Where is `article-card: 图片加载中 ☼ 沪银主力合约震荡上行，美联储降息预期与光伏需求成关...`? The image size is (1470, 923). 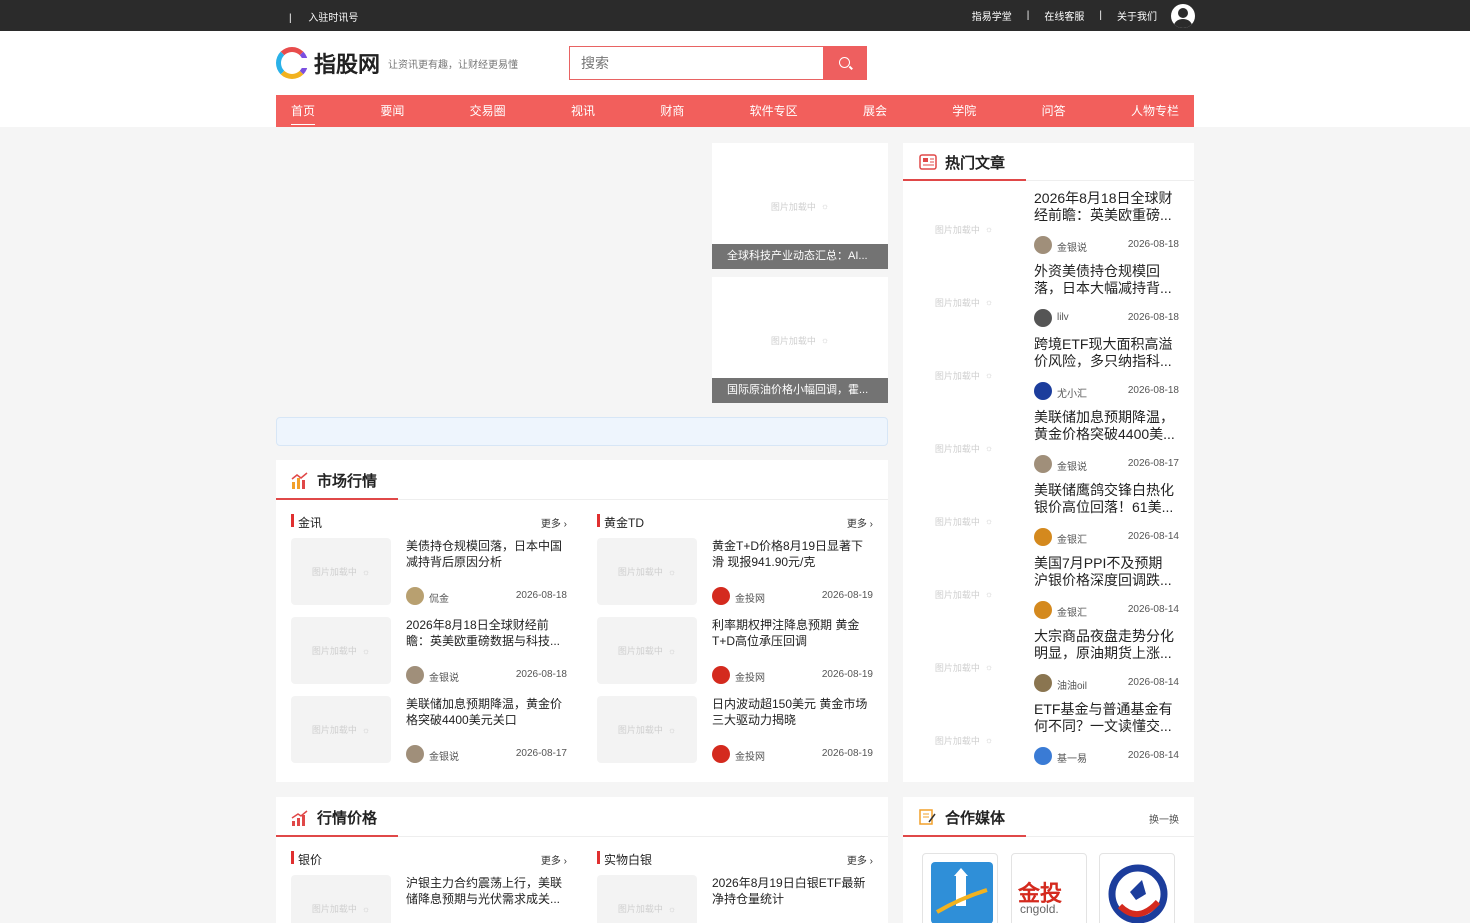
article-card: 图片加载中 ☼ 沪银主力合约震荡上行，美联储降息预期与光伏需求成关... is located at coordinates (429, 899).